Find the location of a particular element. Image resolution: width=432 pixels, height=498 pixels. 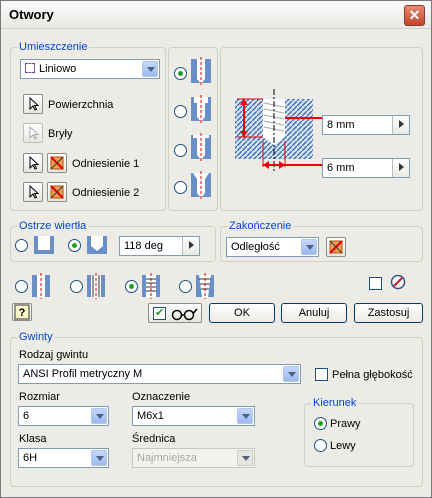

solids-label: Bryły is located at coordinates (60, 134).